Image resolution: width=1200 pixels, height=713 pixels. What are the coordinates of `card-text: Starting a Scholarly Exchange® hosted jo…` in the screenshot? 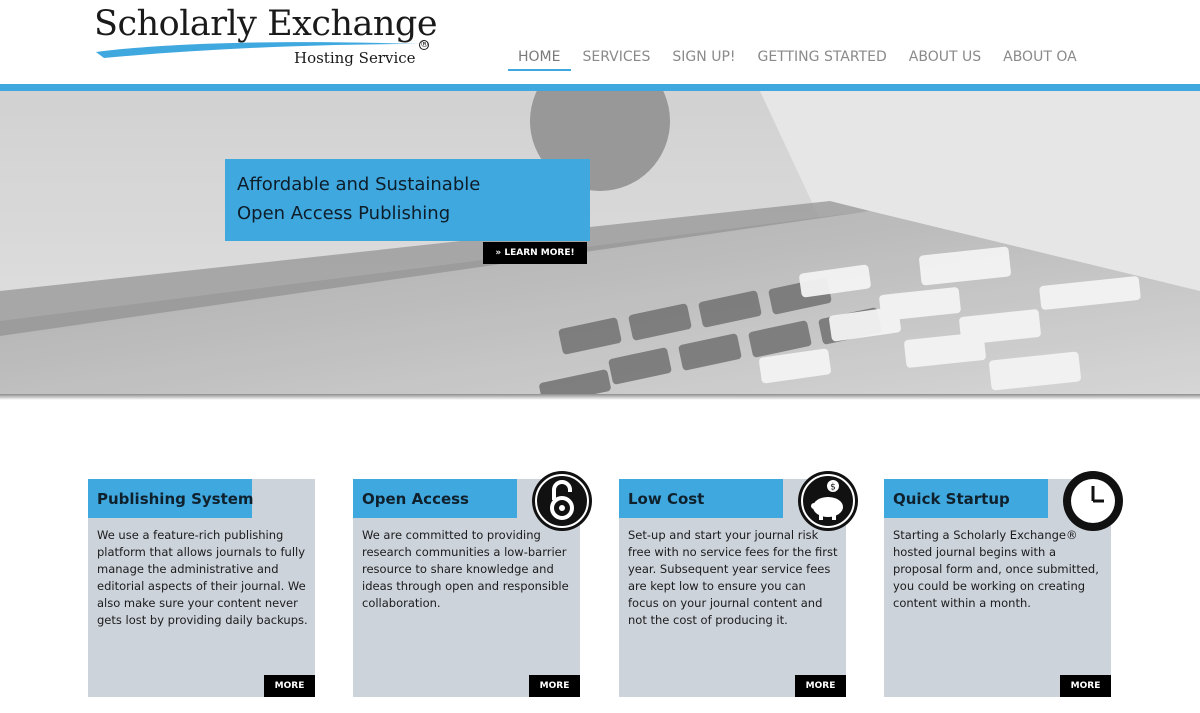 It's located at (996, 569).